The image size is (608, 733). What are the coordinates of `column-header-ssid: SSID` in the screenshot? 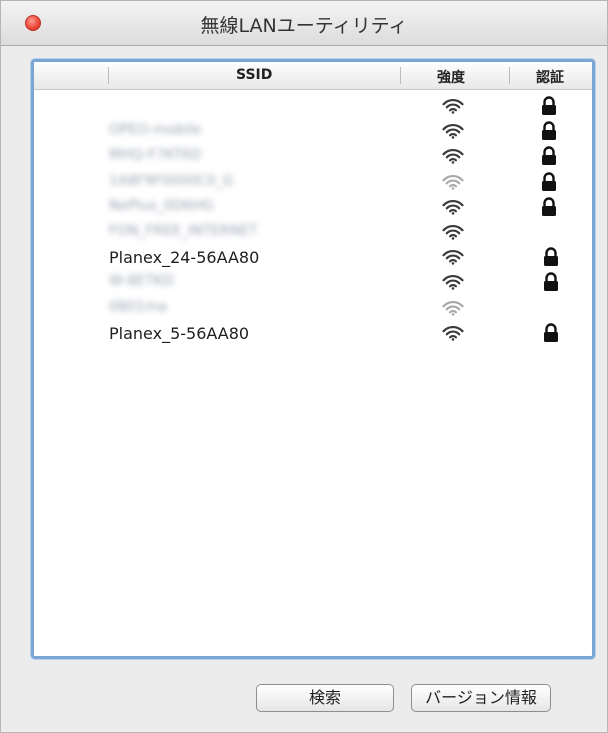 It's located at (254, 75).